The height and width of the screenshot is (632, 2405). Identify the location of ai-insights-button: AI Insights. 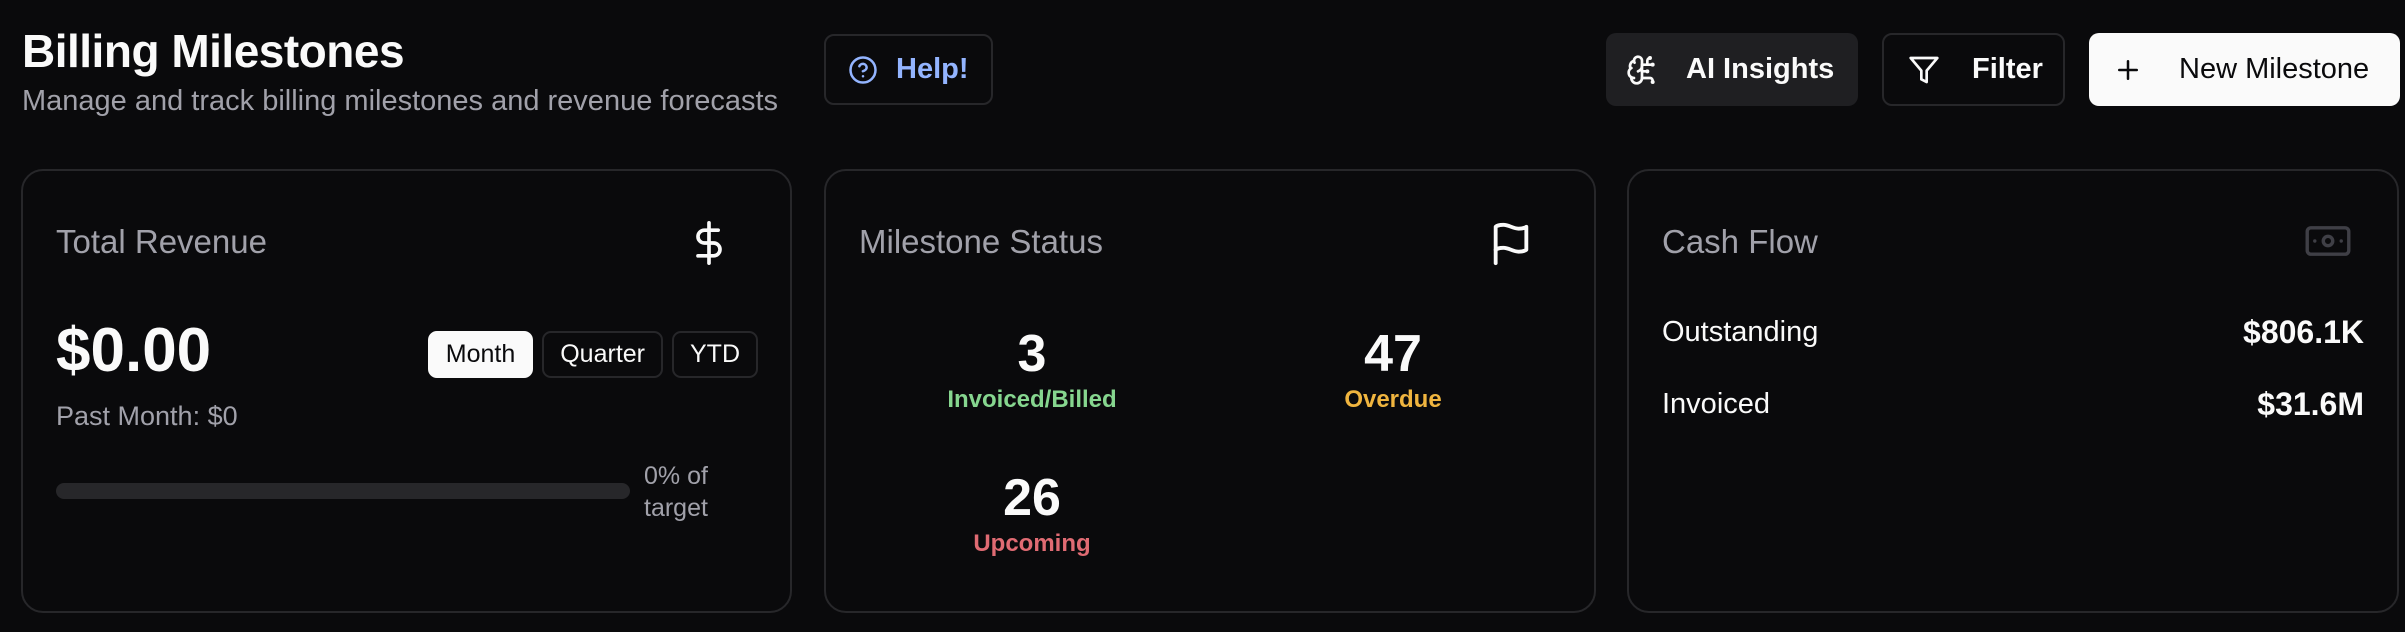
(1732, 69).